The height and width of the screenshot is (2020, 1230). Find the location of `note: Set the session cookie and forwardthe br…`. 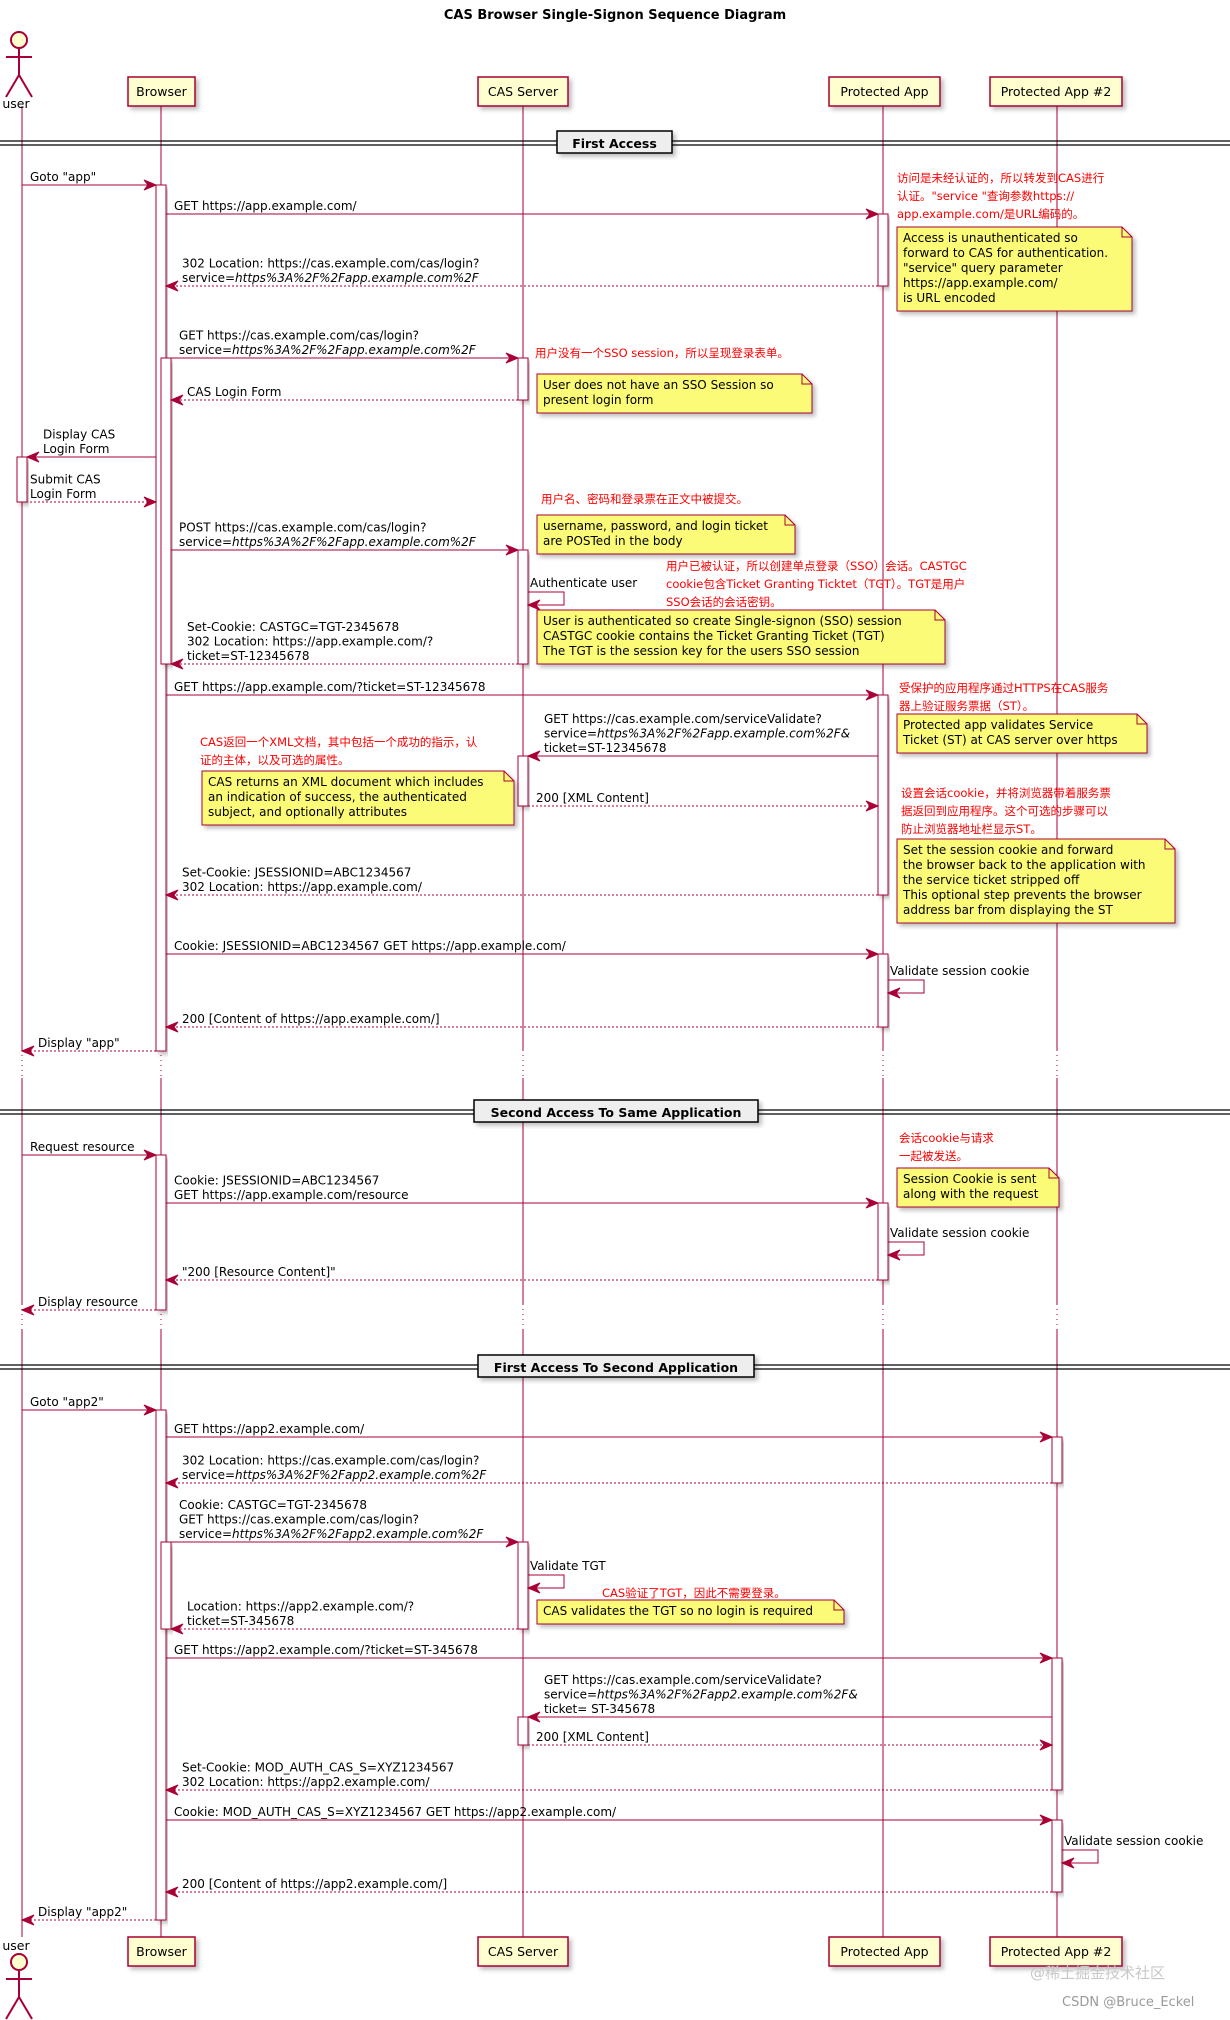

note: Set the session cookie and forwardthe br… is located at coordinates (1036, 881).